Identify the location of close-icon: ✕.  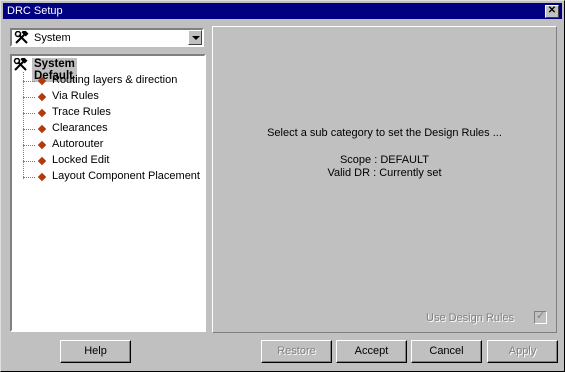
(552, 11).